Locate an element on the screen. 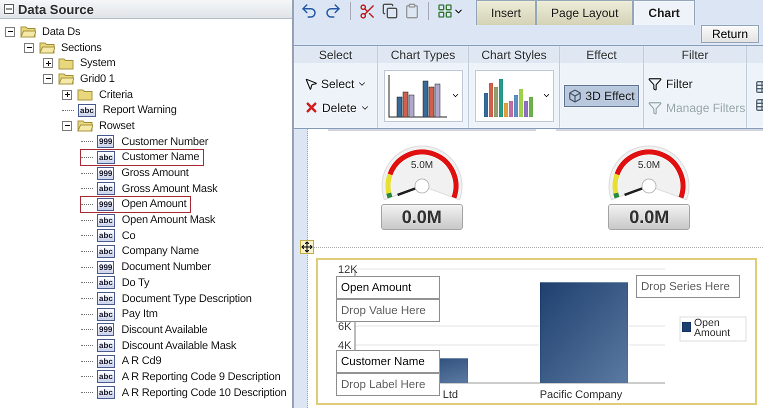 This screenshot has height=408, width=763. label-drop-zone: Drop Label Here is located at coordinates (388, 384).